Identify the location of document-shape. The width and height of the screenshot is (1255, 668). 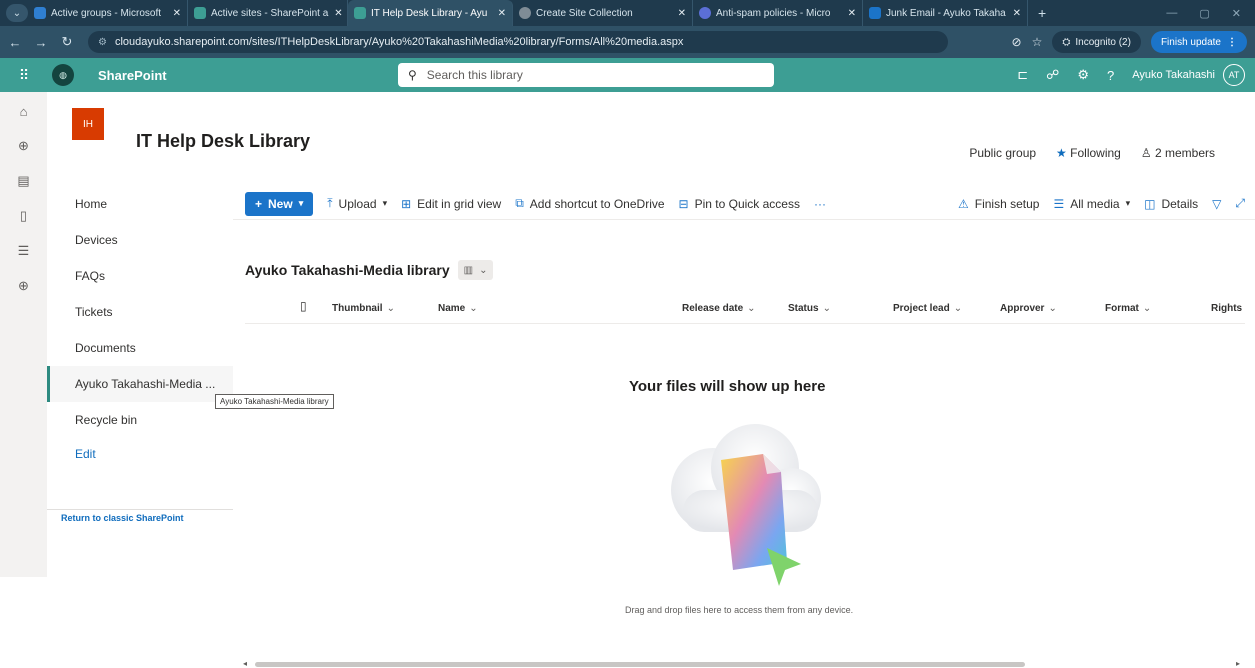
(754, 512).